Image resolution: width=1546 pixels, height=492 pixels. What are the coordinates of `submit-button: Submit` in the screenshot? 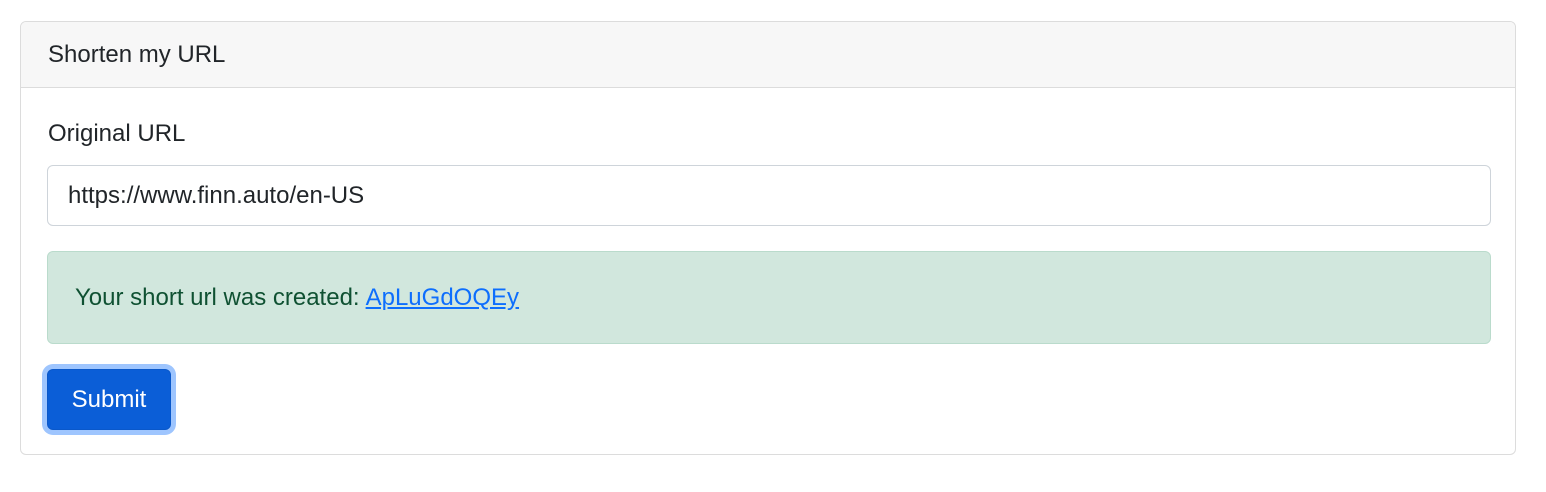 It's located at (109, 399).